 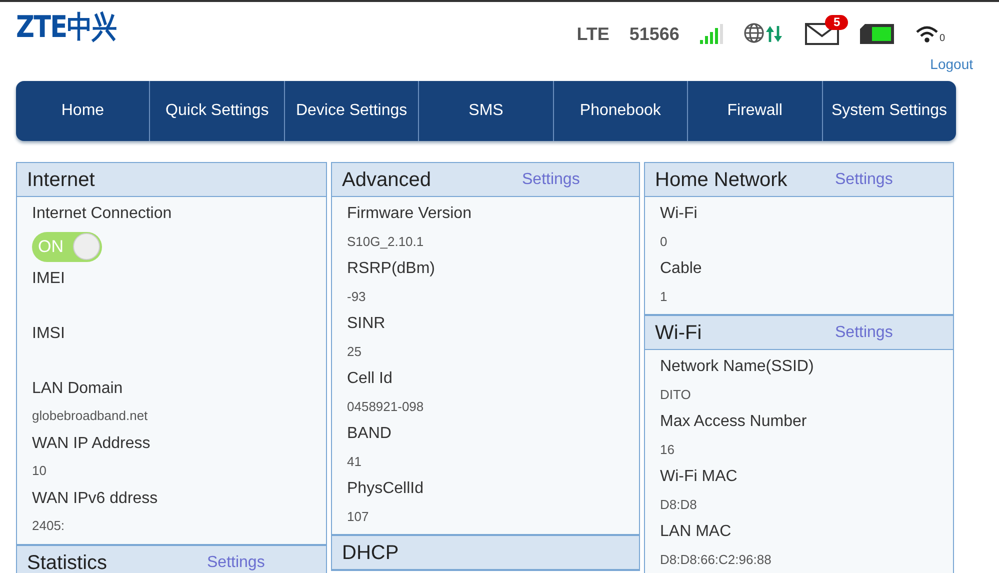 What do you see at coordinates (40, 471) in the screenshot?
I see `field-value: 10` at bounding box center [40, 471].